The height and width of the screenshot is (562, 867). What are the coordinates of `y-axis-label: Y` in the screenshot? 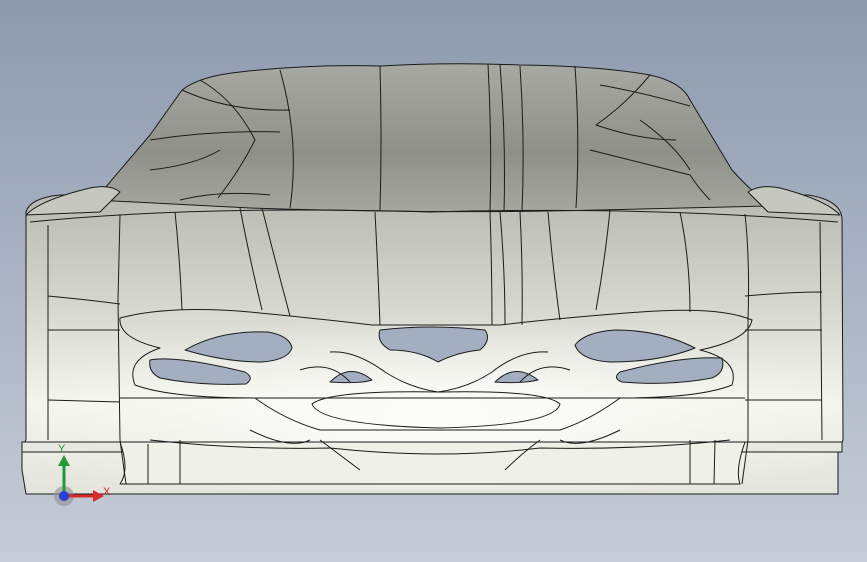 It's located at (62, 449).